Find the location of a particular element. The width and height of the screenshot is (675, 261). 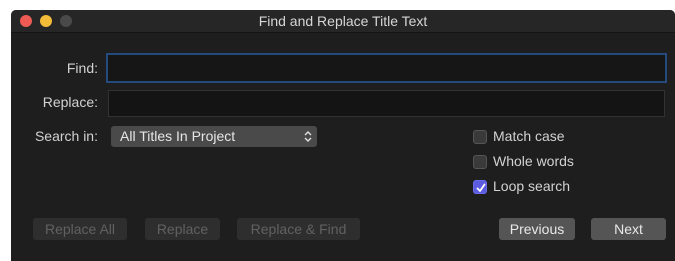

up-down-chevron-icon is located at coordinates (308, 136).